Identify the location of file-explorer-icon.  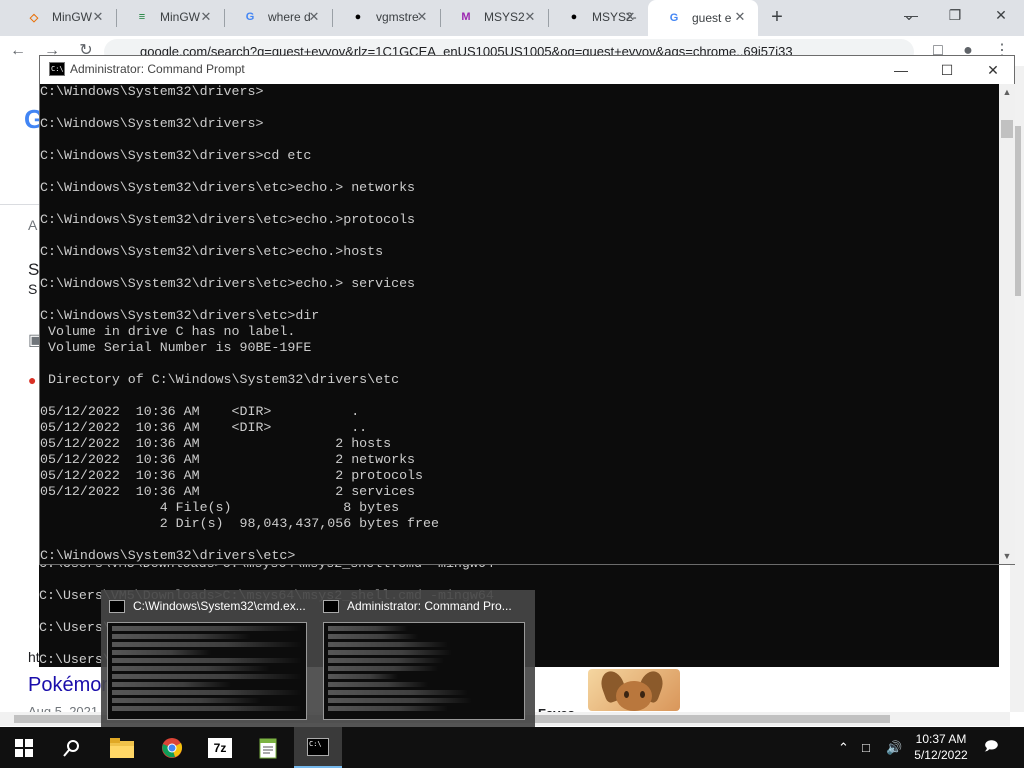
(122, 747).